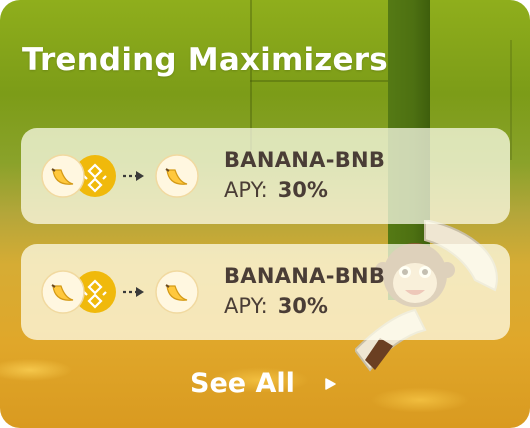 Image resolution: width=530 pixels, height=428 pixels. What do you see at coordinates (330, 383) in the screenshot?
I see `triangle-right-icon` at bounding box center [330, 383].